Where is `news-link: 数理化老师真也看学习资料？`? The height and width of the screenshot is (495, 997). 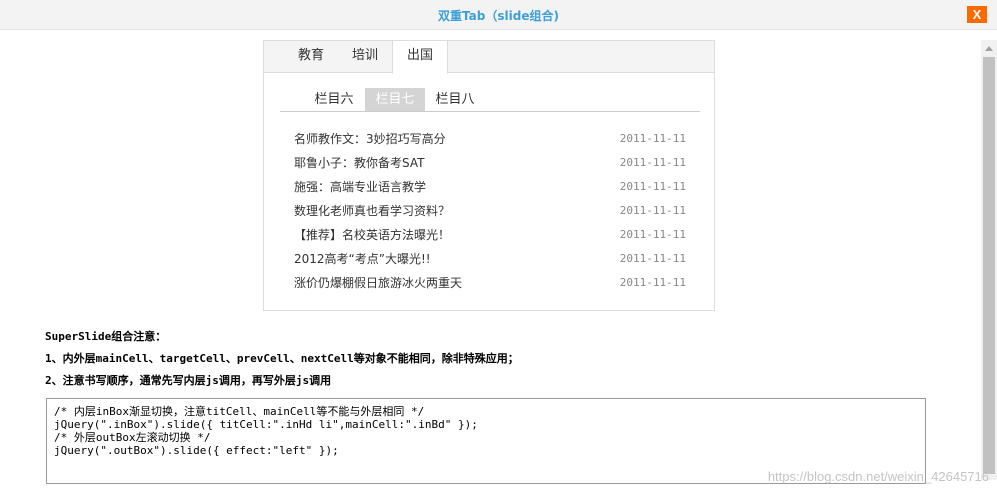 news-link: 数理化老师真也看学习资料？ is located at coordinates (372, 211).